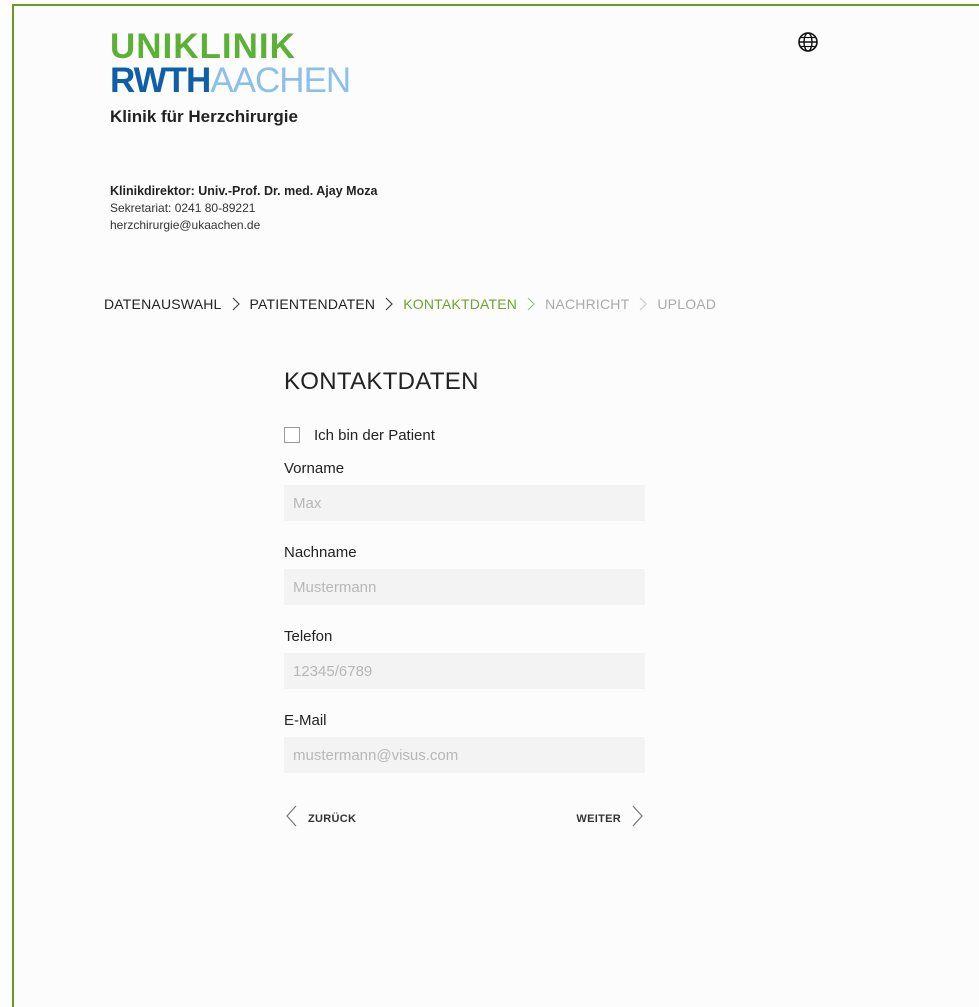  What do you see at coordinates (332, 818) in the screenshot?
I see `back-button-label: ZURÜCK` at bounding box center [332, 818].